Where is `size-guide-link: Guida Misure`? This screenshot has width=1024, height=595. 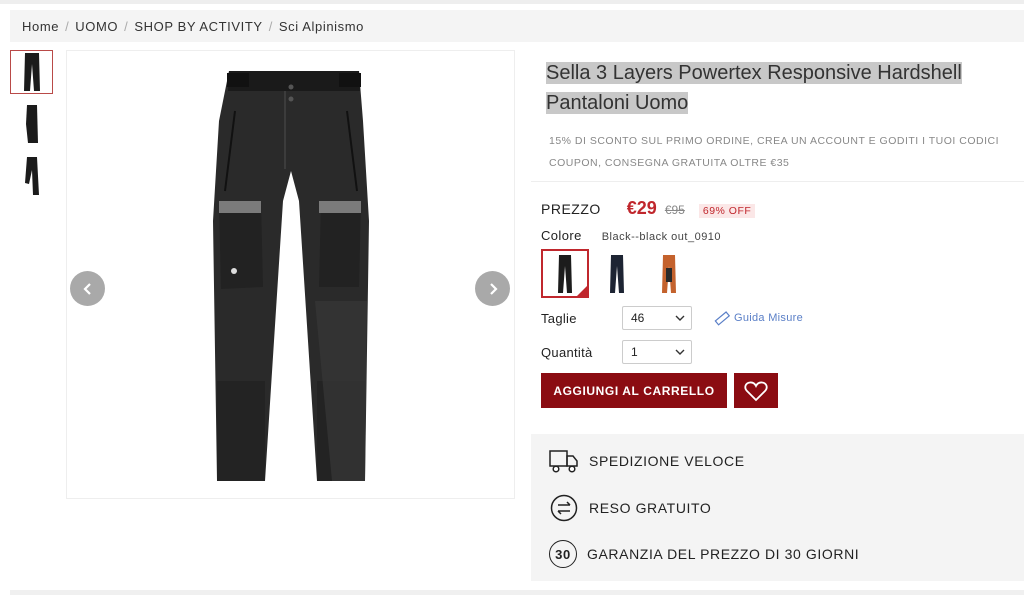 size-guide-link: Guida Misure is located at coordinates (758, 318).